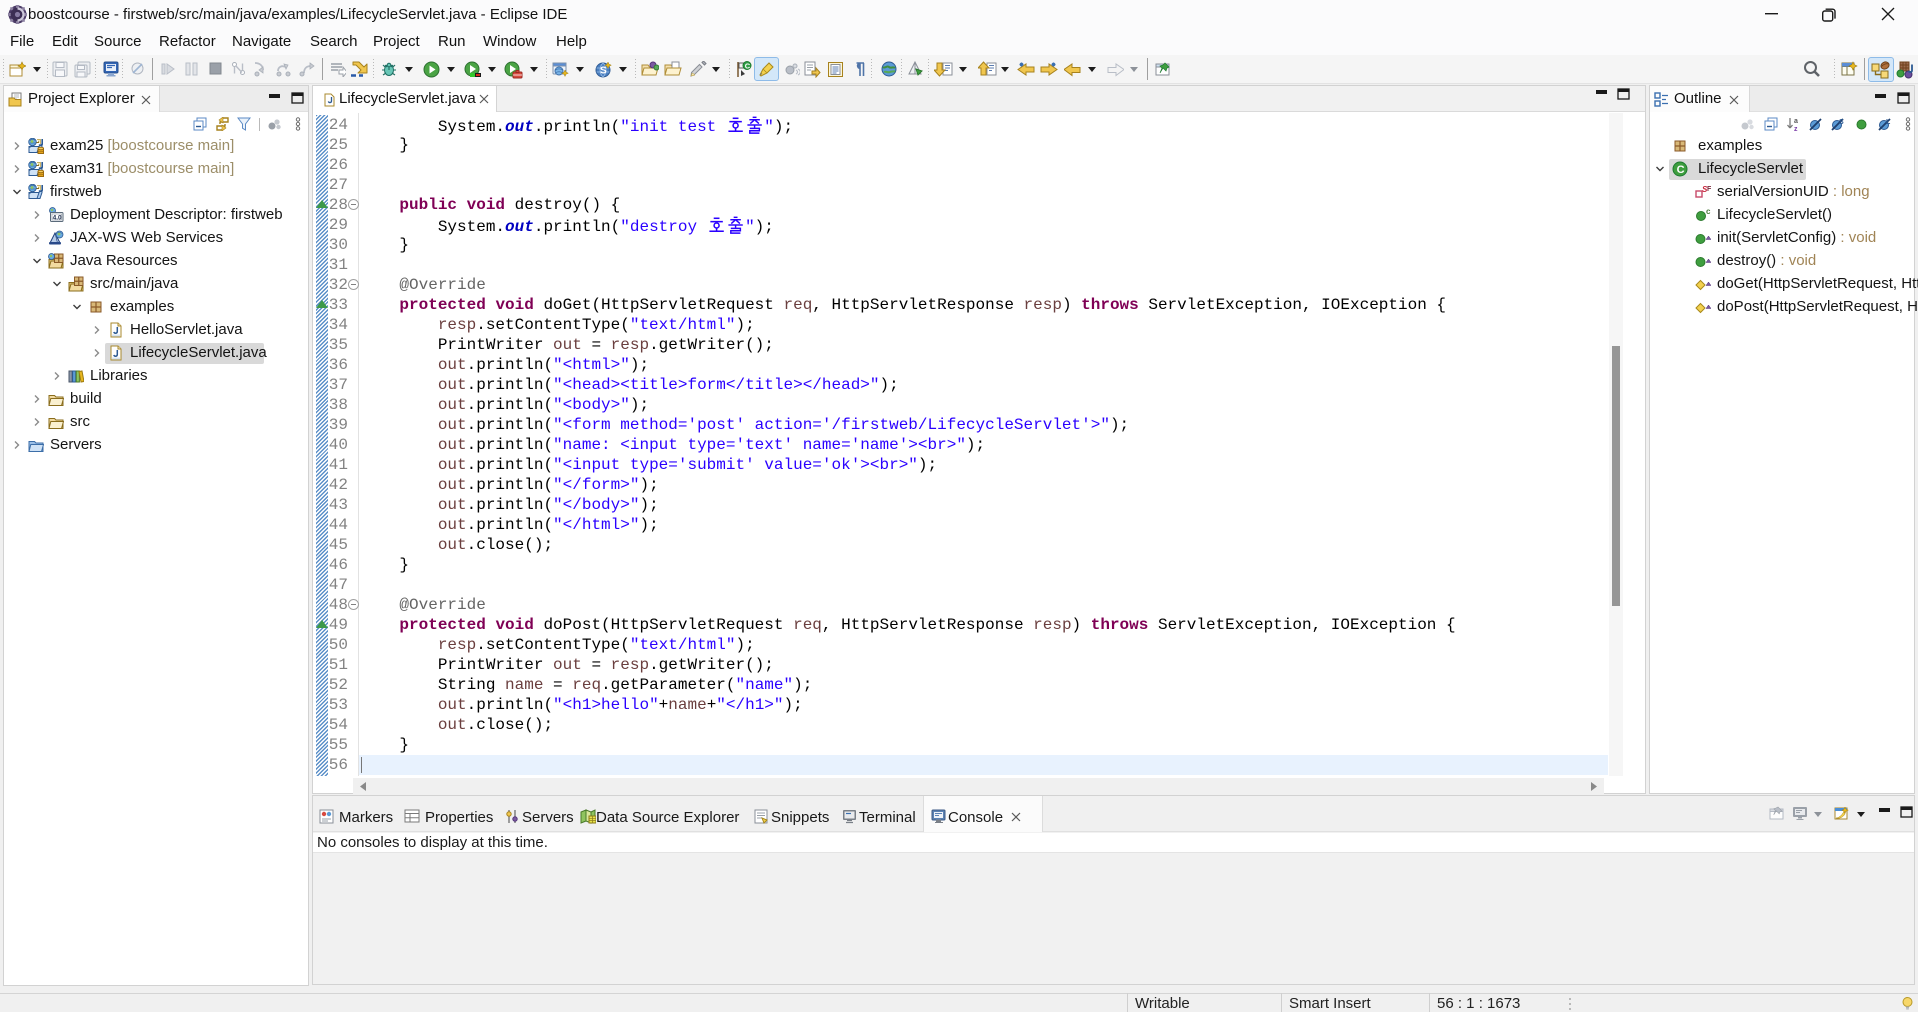  Describe the element at coordinates (1708, 211) in the screenshot. I see `svg-text: c` at that location.